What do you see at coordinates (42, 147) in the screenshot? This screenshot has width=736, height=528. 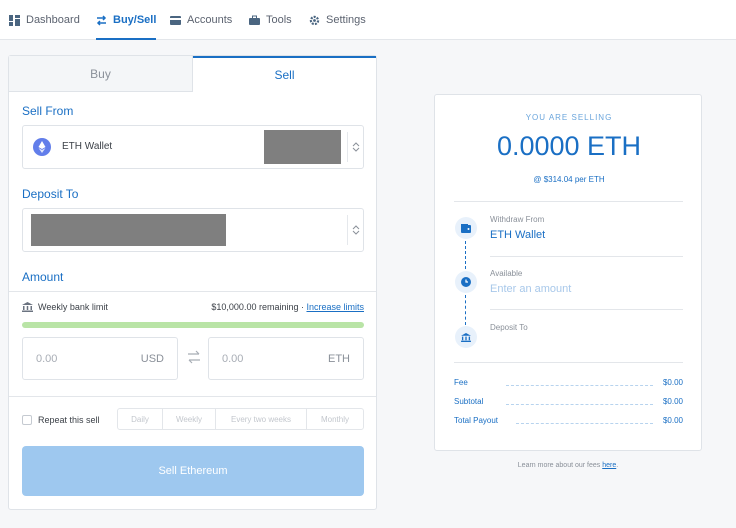 I see `ethereum-icon` at bounding box center [42, 147].